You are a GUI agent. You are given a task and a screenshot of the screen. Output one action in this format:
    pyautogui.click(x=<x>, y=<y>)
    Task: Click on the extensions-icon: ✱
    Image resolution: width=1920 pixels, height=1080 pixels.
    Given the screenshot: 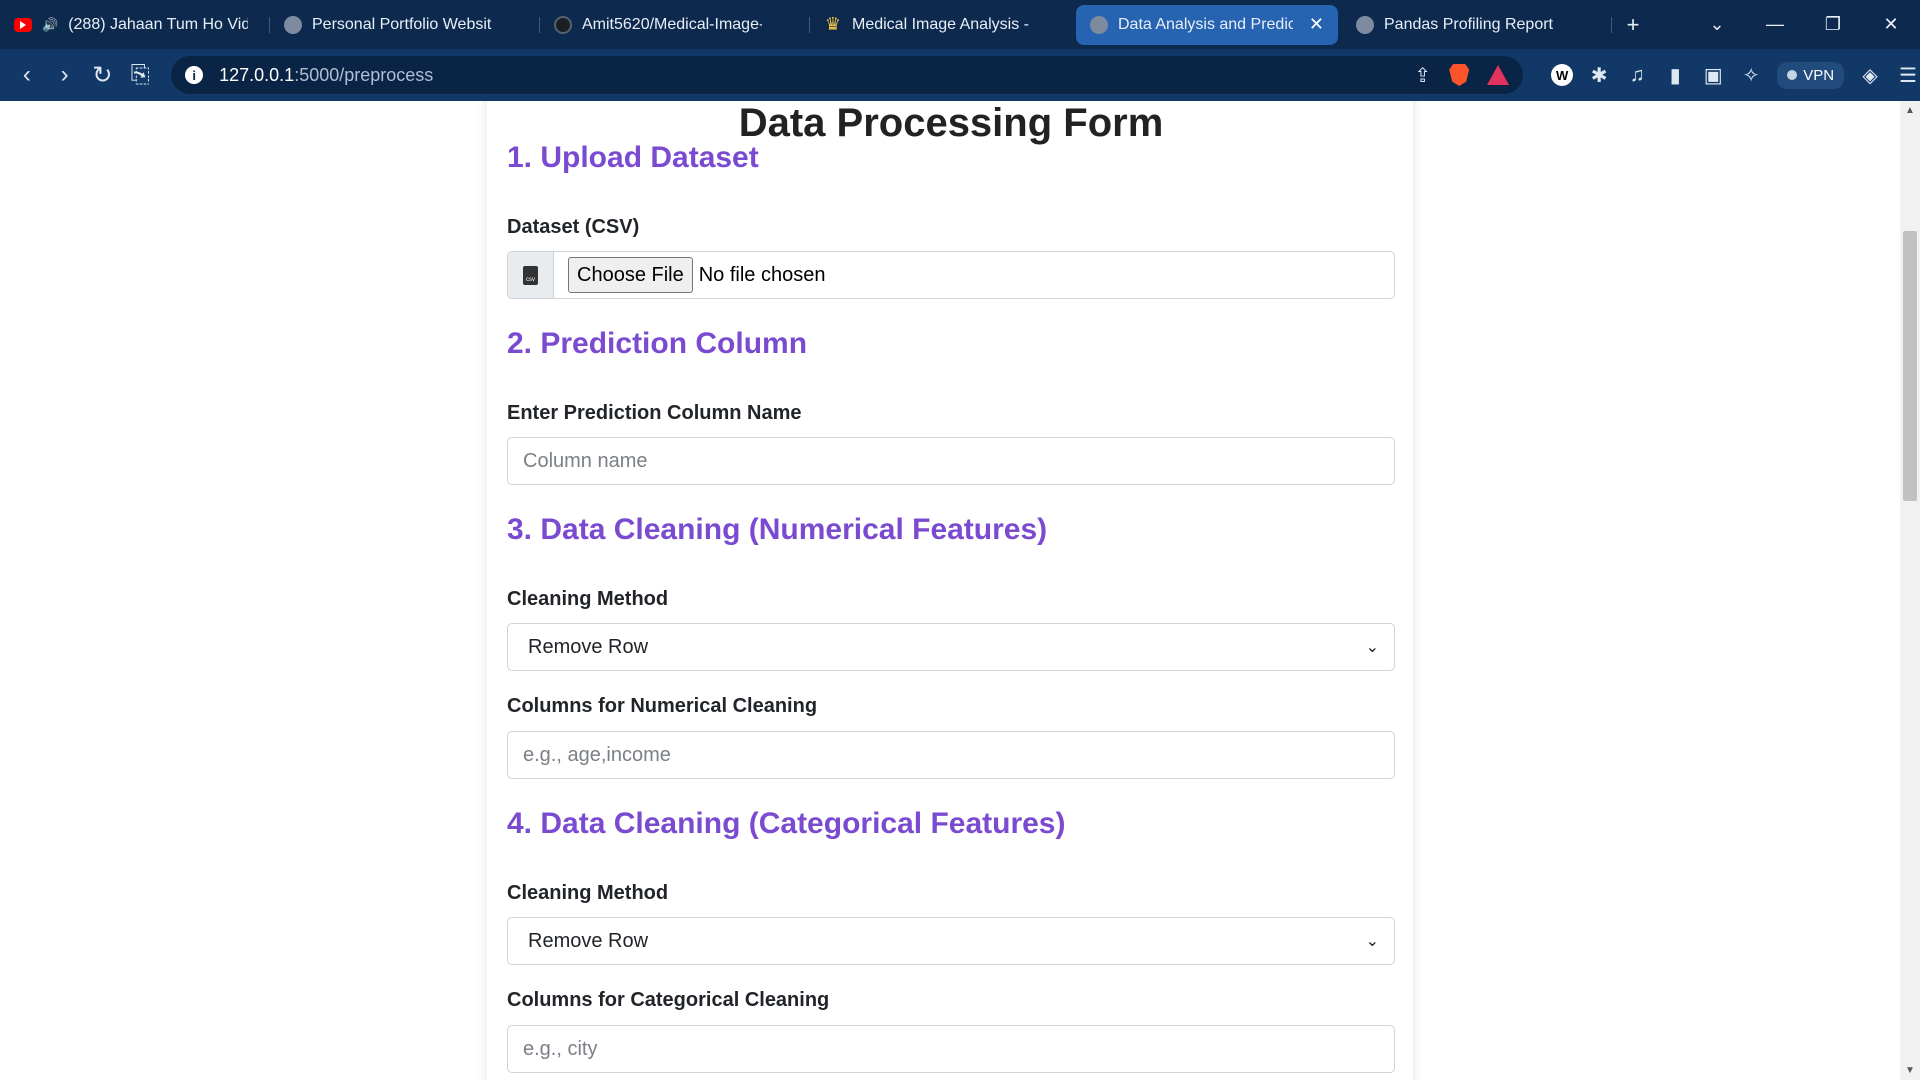 What is the action you would take?
    pyautogui.click(x=1599, y=75)
    